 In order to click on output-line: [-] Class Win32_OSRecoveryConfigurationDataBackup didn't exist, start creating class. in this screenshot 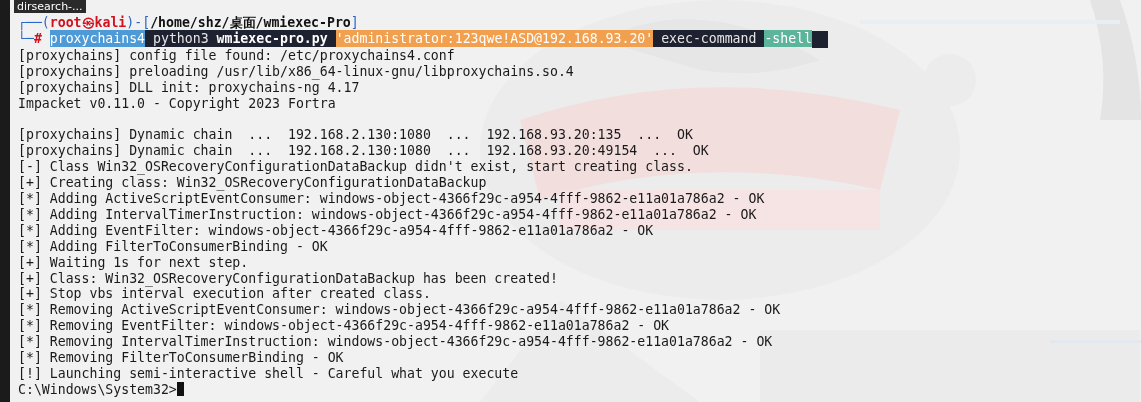, I will do `click(355, 167)`.